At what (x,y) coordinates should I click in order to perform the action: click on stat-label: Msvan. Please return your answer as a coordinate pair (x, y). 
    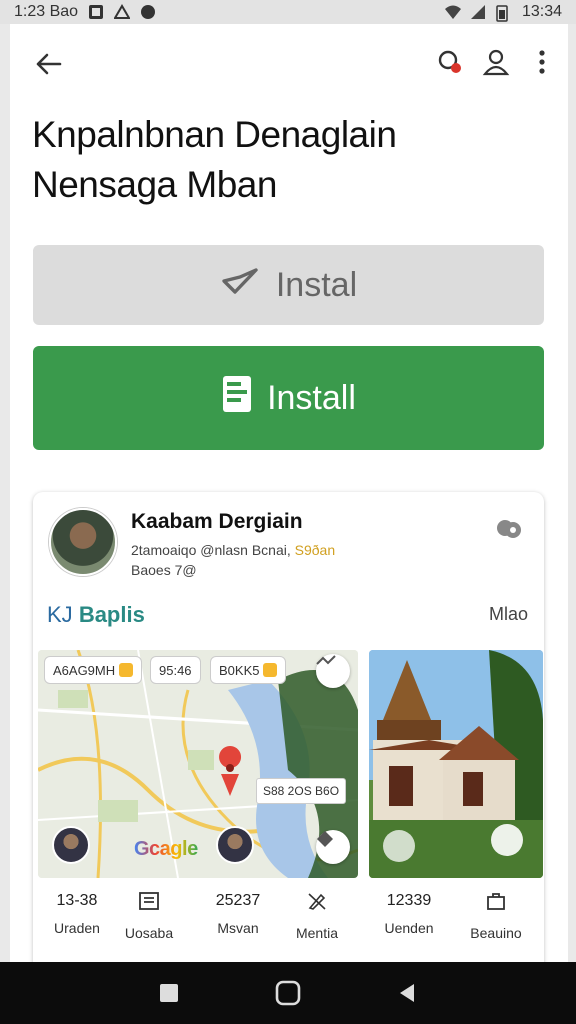
    Looking at the image, I should click on (238, 928).